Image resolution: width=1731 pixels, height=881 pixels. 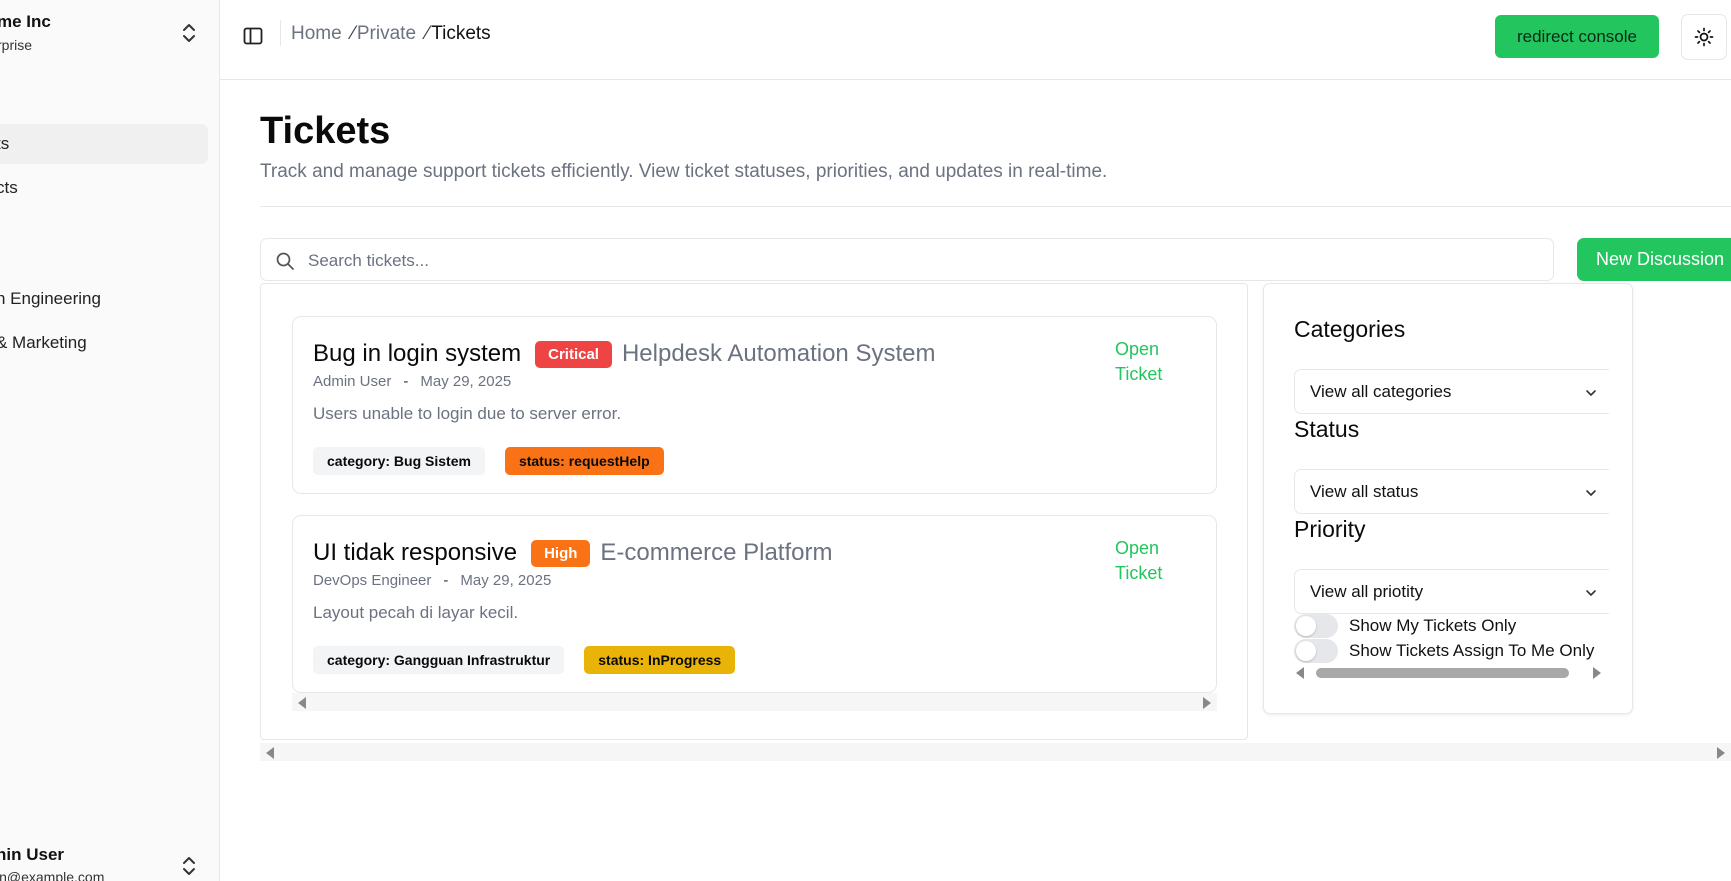 I want to click on breadcrumb-home: Home, so click(x=316, y=33).